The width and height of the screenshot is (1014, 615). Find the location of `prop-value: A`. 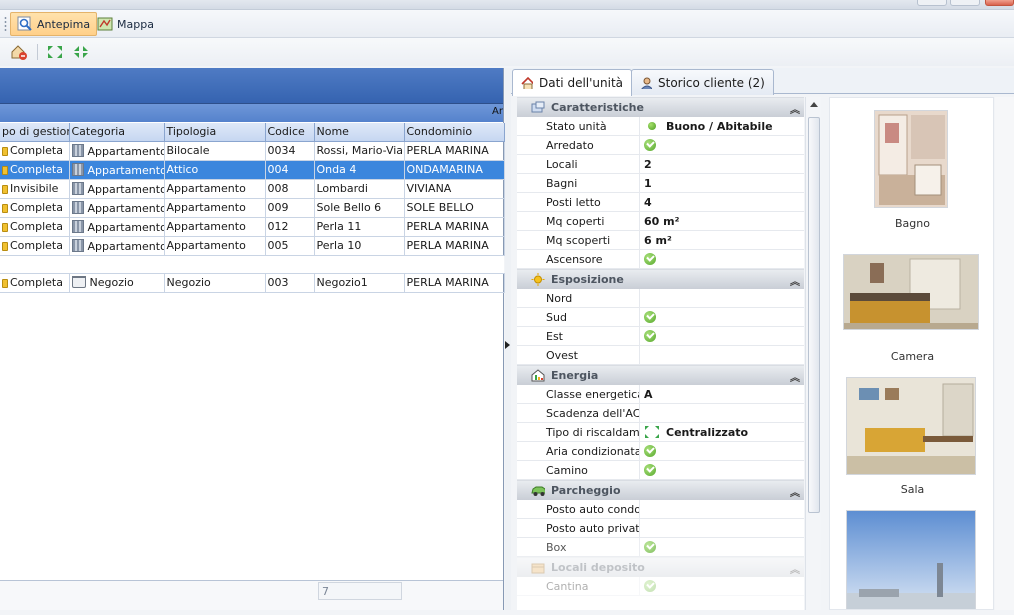

prop-value: A is located at coordinates (648, 394).